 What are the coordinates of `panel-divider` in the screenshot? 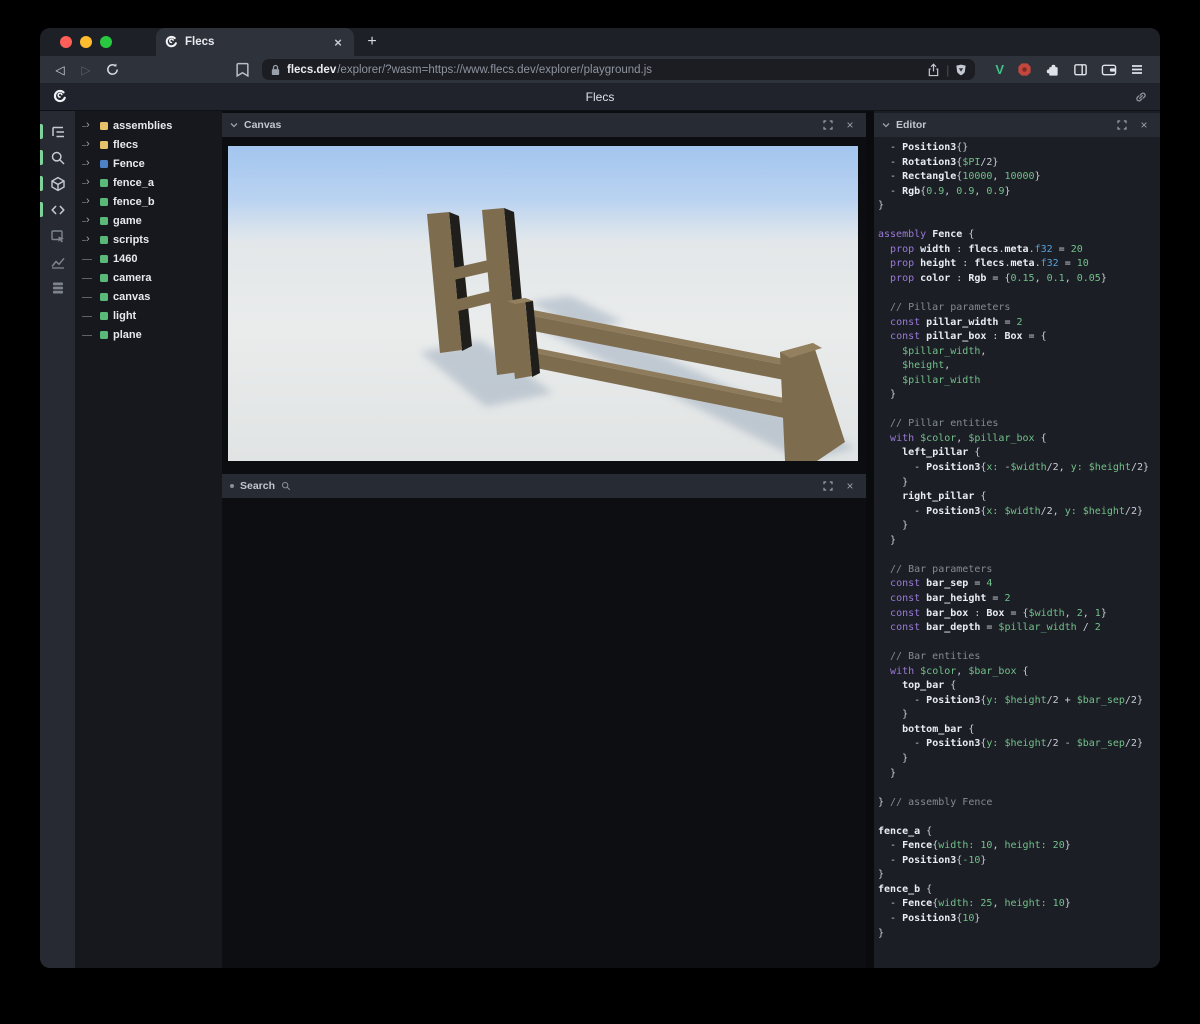 It's located at (870, 539).